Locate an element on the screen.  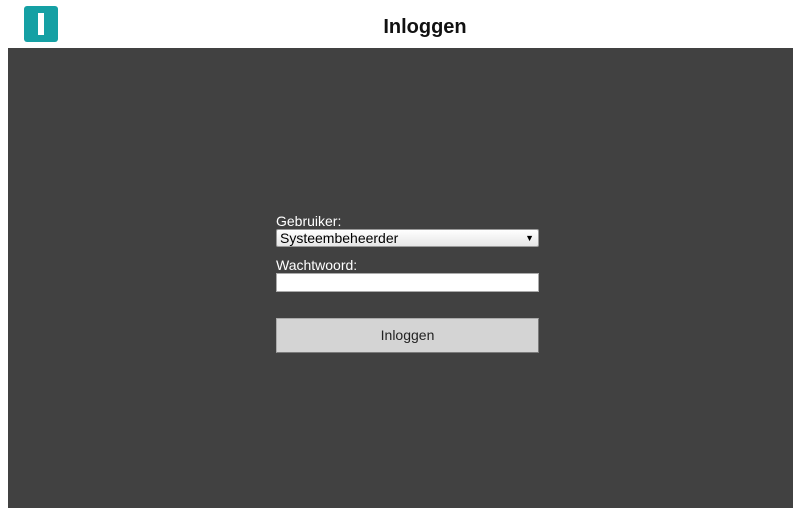
header-bar: Inloggen is located at coordinates (396, 24).